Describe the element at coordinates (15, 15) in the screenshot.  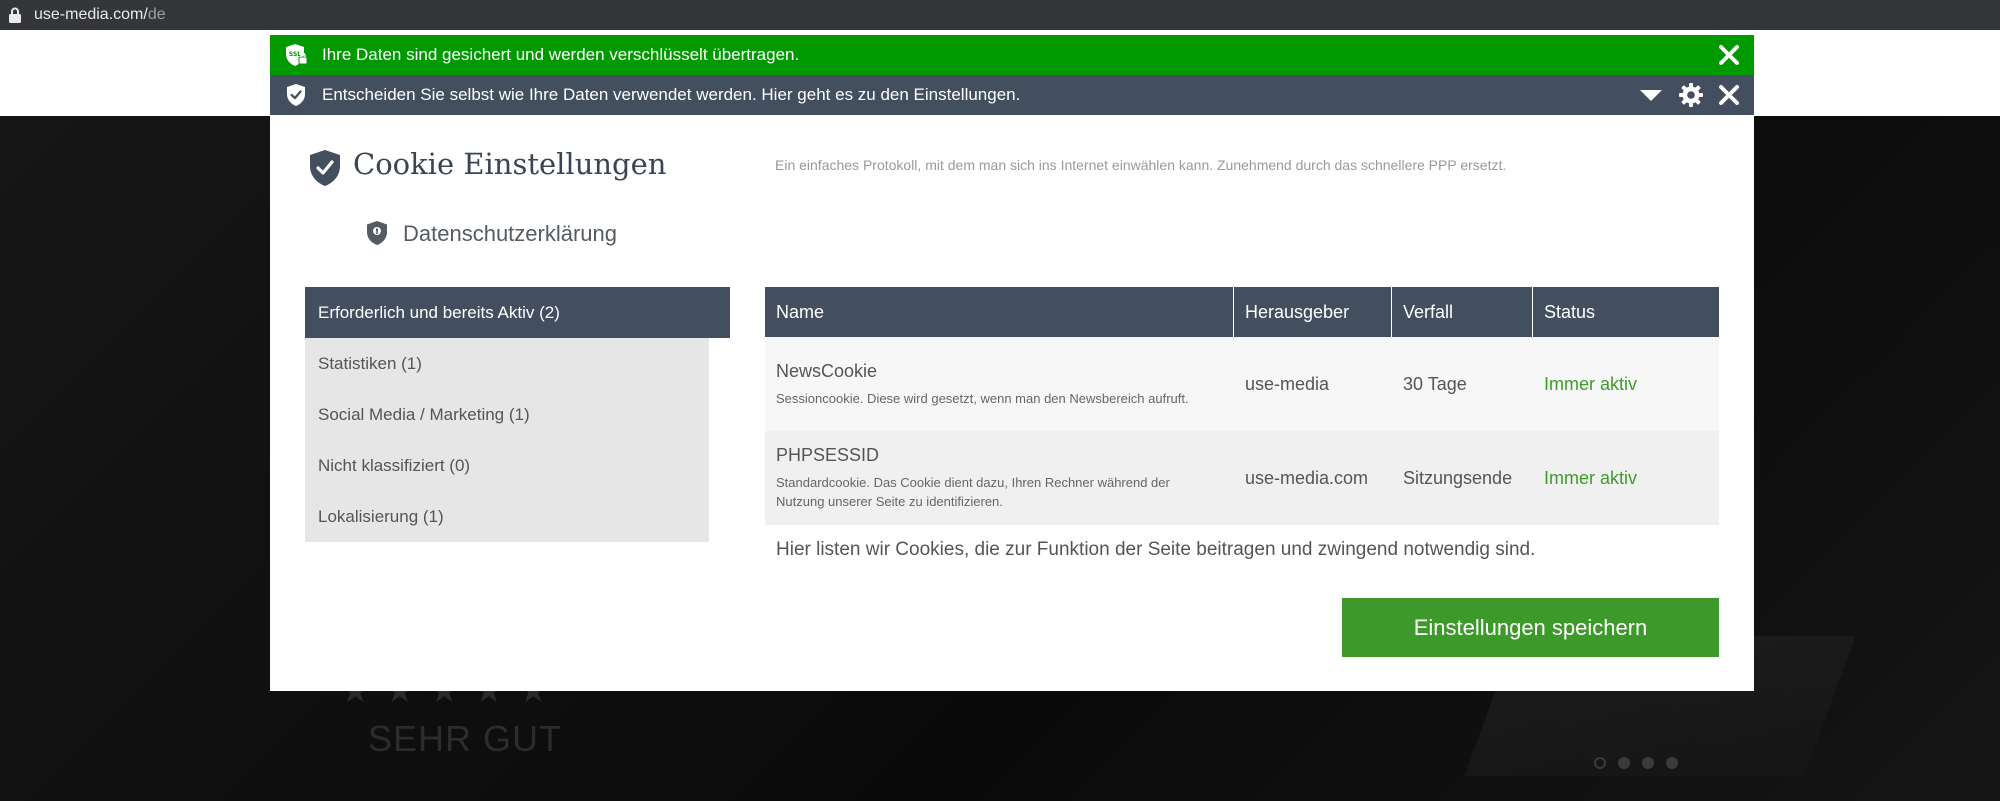
I see `lock-icon` at that location.